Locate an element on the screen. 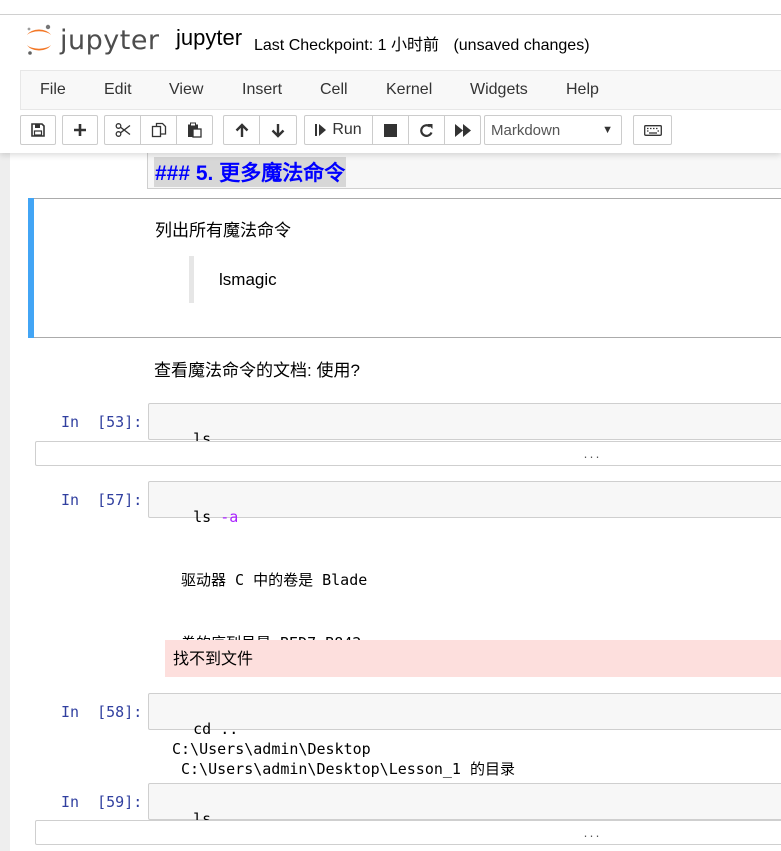  cut-button is located at coordinates (122, 130).